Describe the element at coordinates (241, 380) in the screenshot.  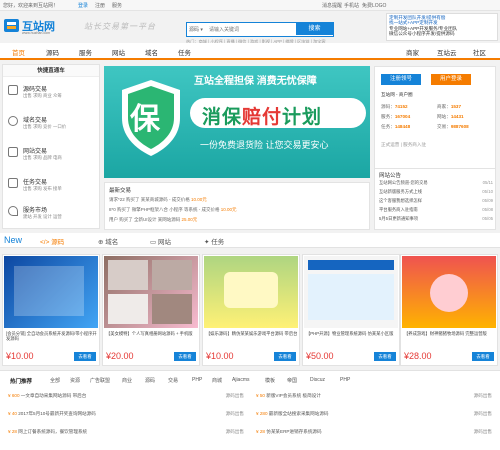
I see `tab-filter: Ajiacms` at that location.